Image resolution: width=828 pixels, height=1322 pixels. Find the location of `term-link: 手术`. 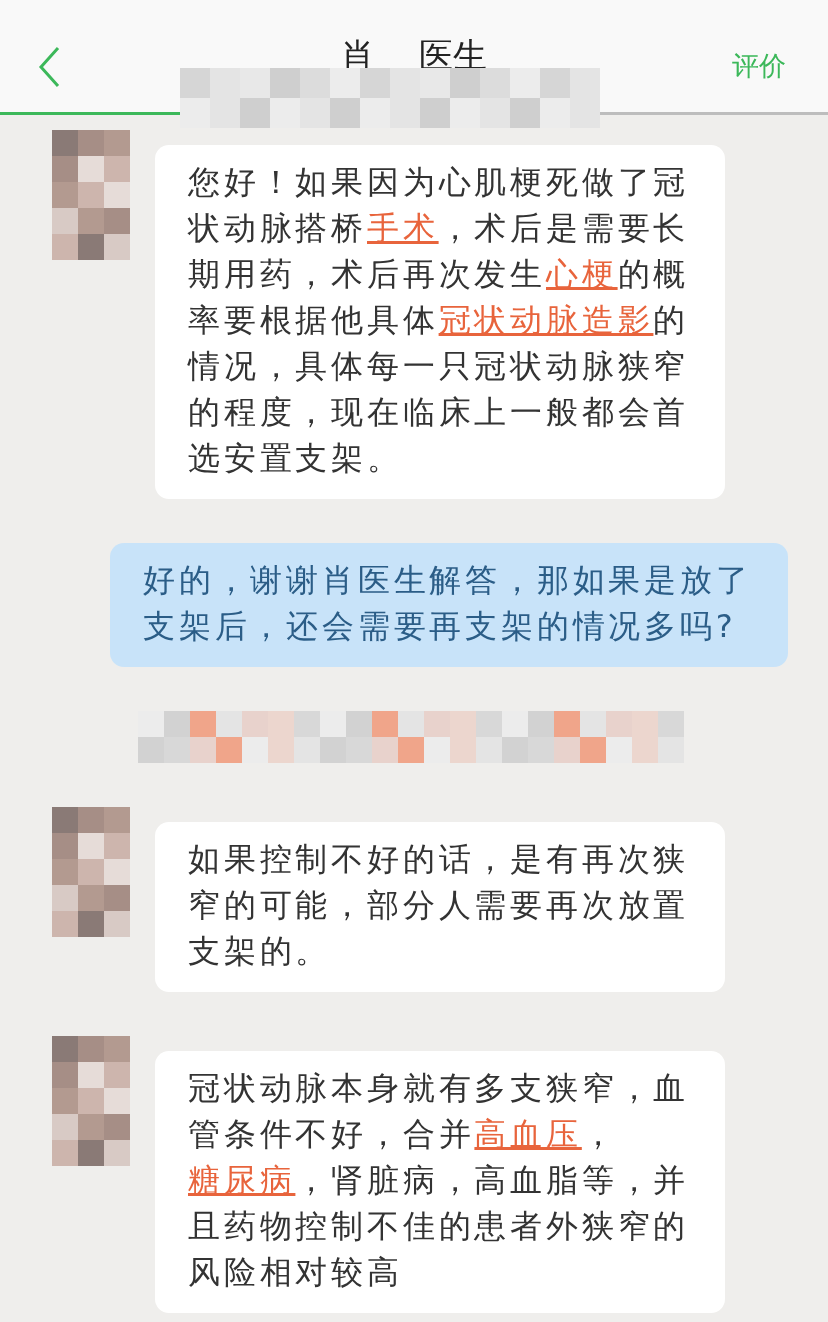

term-link: 手术 is located at coordinates (403, 228).